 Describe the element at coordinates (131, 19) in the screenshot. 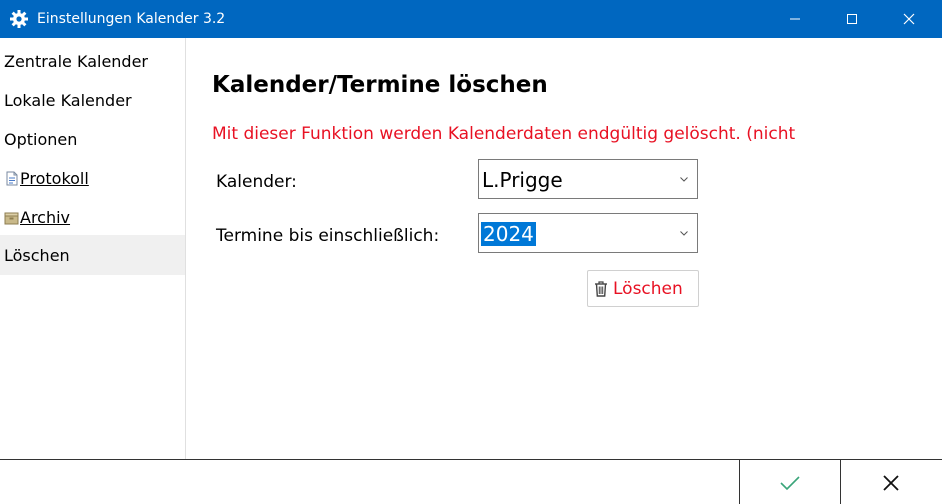

I see `window-title: Einstellungen Kalender 3.2` at that location.